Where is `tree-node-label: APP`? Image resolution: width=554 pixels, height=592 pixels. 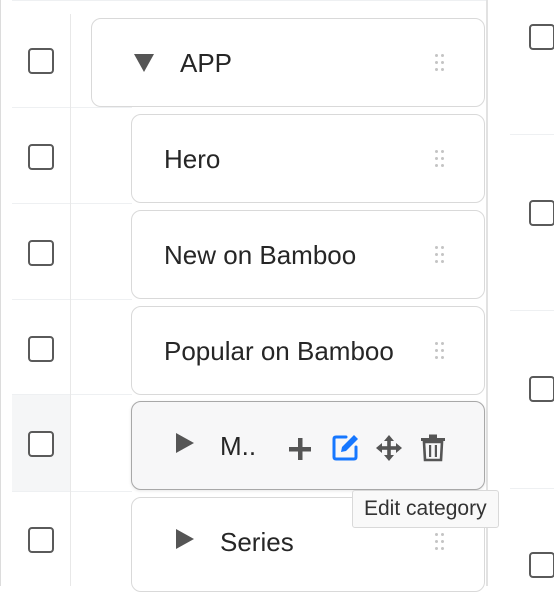
tree-node-label: APP is located at coordinates (206, 63).